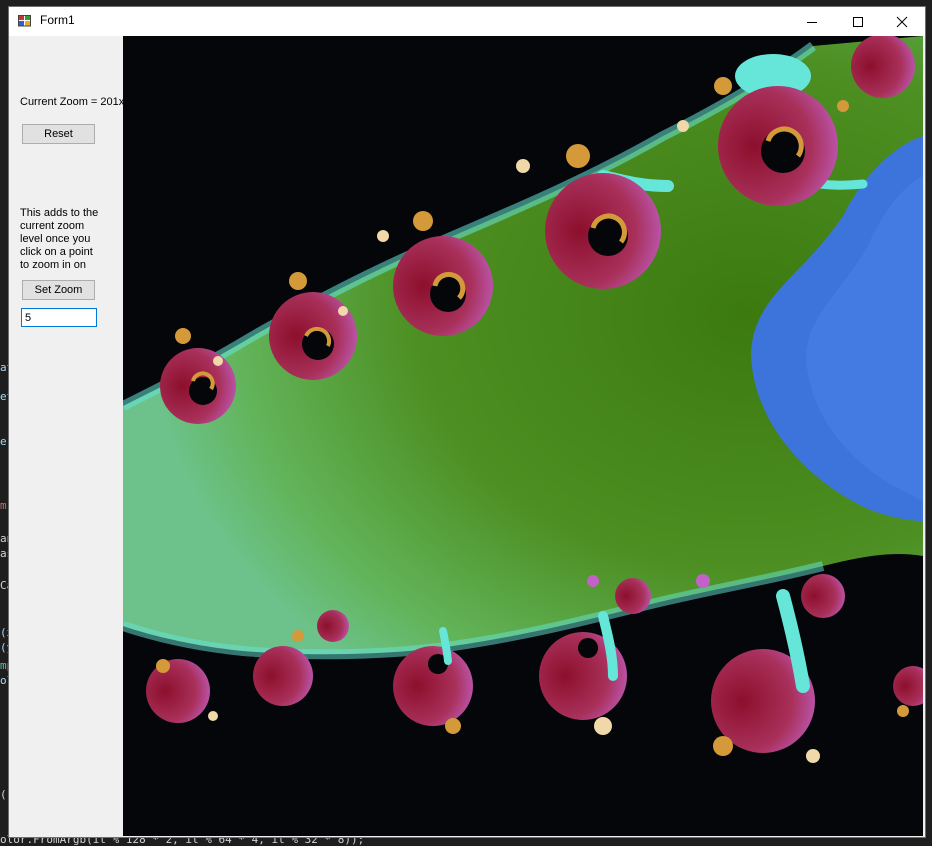 The height and width of the screenshot is (846, 932). I want to click on maximize-button, so click(858, 21).